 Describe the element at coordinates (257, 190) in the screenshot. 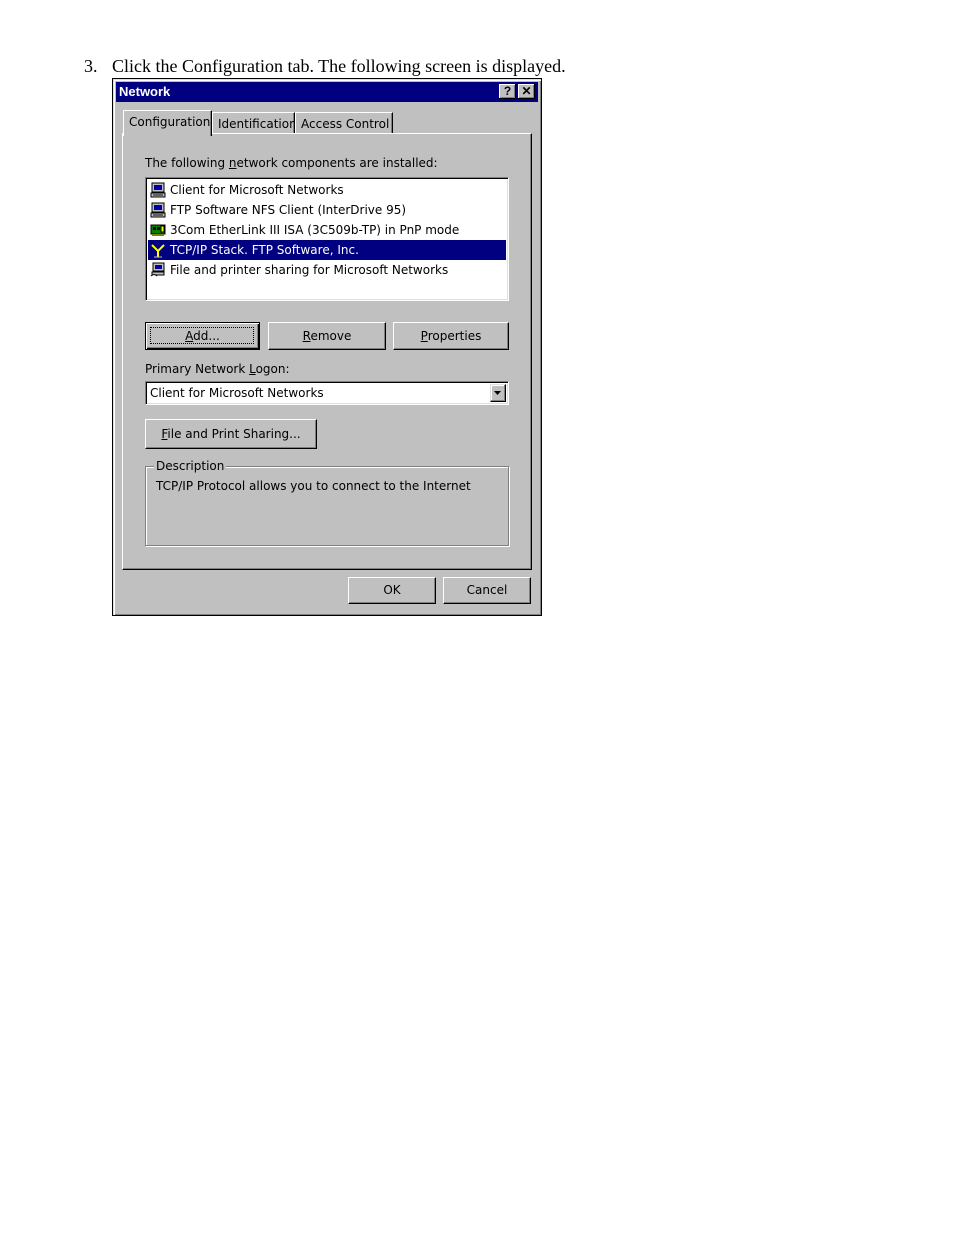

I see `list-item-label: Client for Microsoft Networks` at that location.